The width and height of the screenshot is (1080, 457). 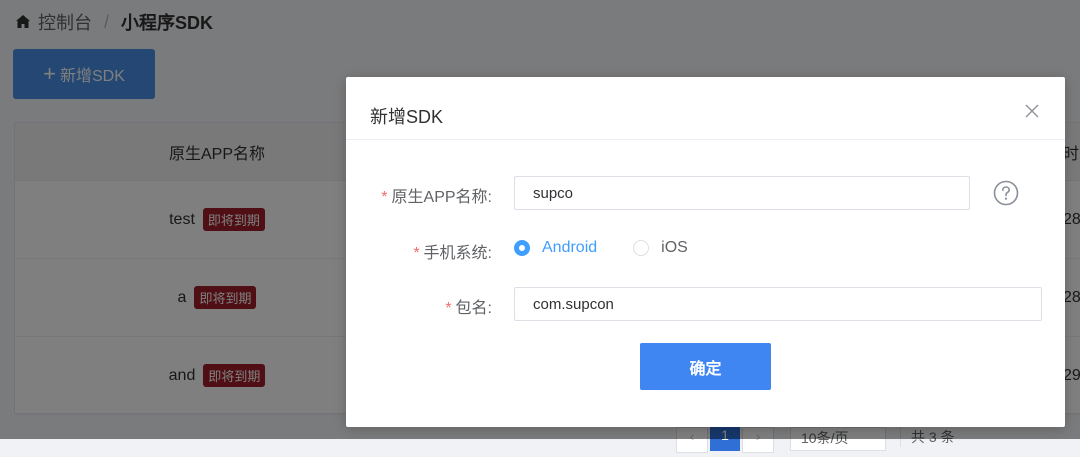 What do you see at coordinates (641, 248) in the screenshot?
I see `radio-unchecked-icon` at bounding box center [641, 248].